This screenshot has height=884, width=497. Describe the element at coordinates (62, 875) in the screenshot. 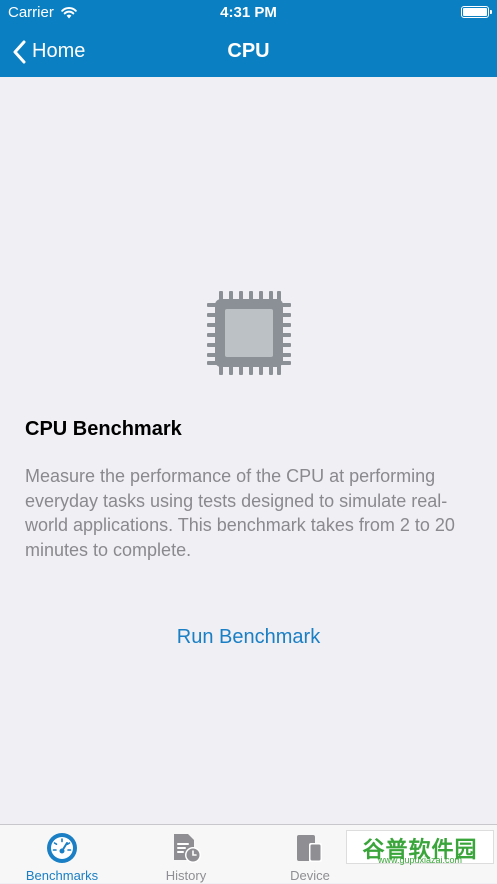

I see `tab-benchmarks-label: Benchmarks` at that location.